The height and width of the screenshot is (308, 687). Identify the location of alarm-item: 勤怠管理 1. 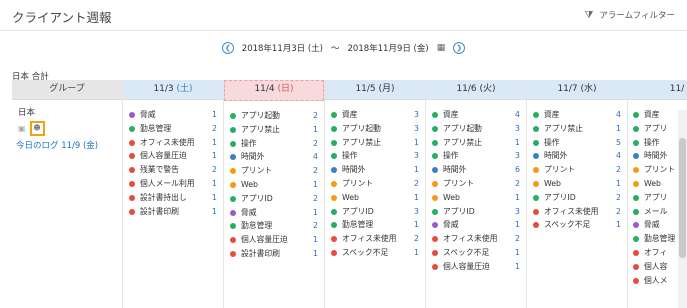
(375, 225).